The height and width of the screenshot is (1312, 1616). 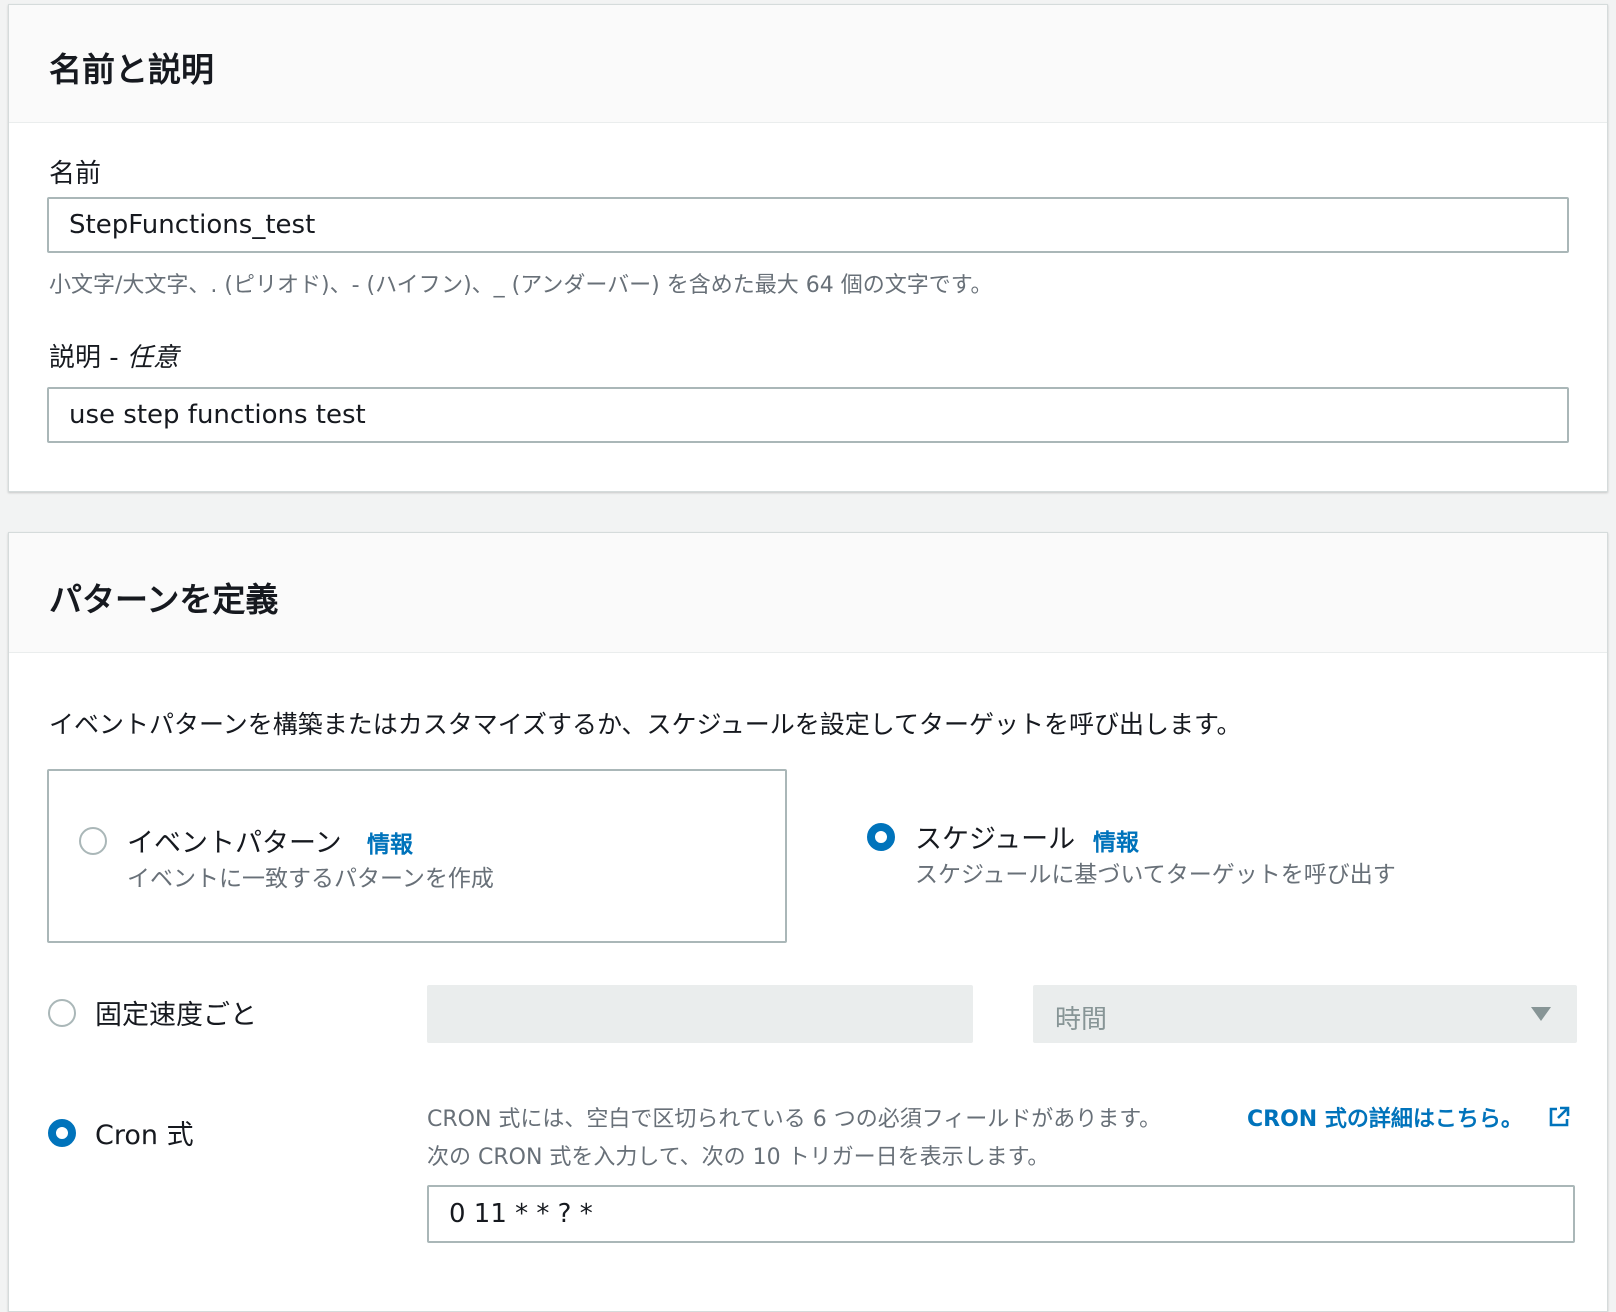 I want to click on fixed-rate-unit-select: 時間, so click(x=1305, y=1014).